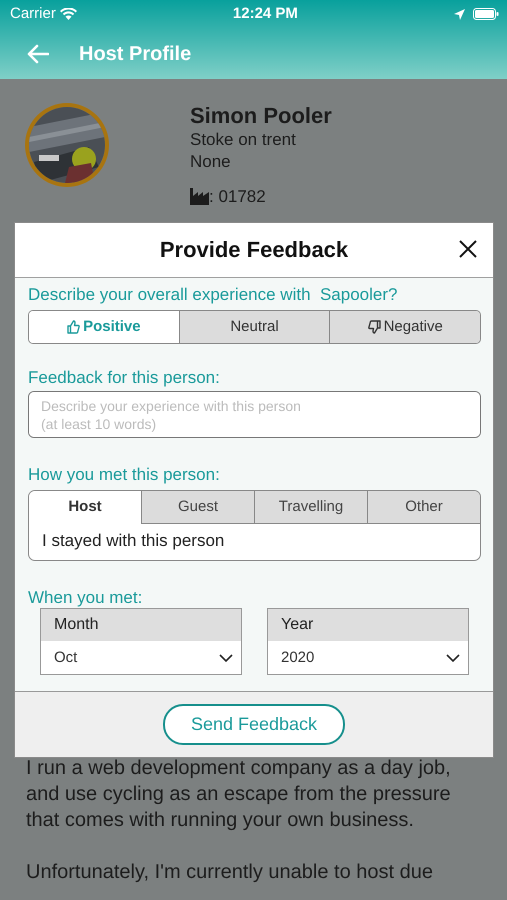  I want to click on met-tab: Travelling, so click(310, 507).